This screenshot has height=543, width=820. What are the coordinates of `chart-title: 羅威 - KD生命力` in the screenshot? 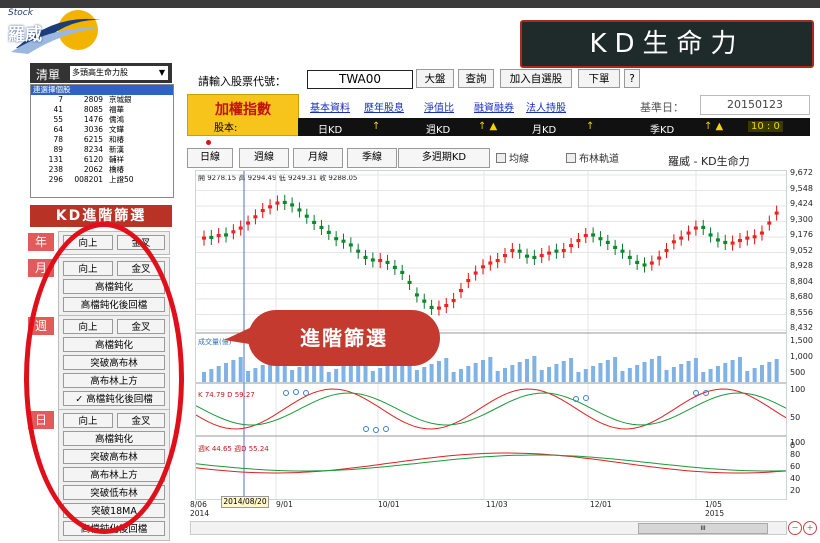 It's located at (709, 161).